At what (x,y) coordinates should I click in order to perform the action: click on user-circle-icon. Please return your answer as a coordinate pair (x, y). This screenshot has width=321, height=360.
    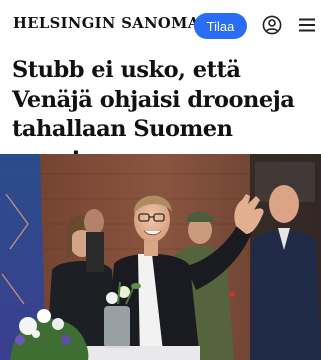
    Looking at the image, I should click on (272, 25).